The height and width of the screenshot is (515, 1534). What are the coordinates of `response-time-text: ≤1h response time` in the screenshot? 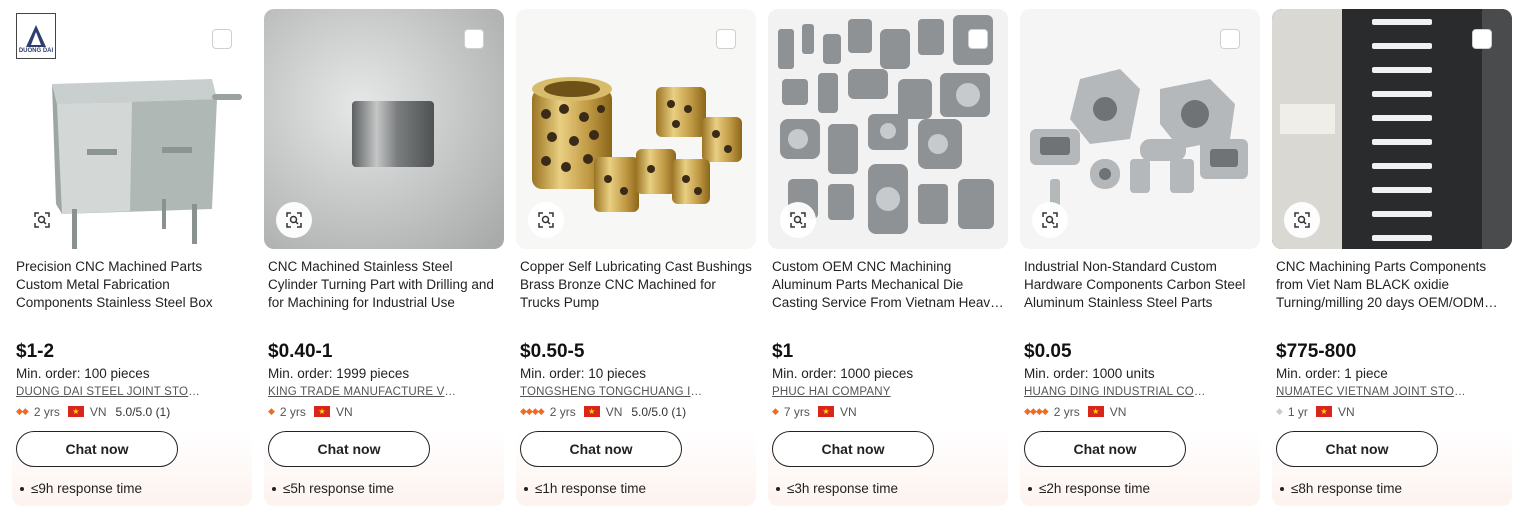 It's located at (590, 488).